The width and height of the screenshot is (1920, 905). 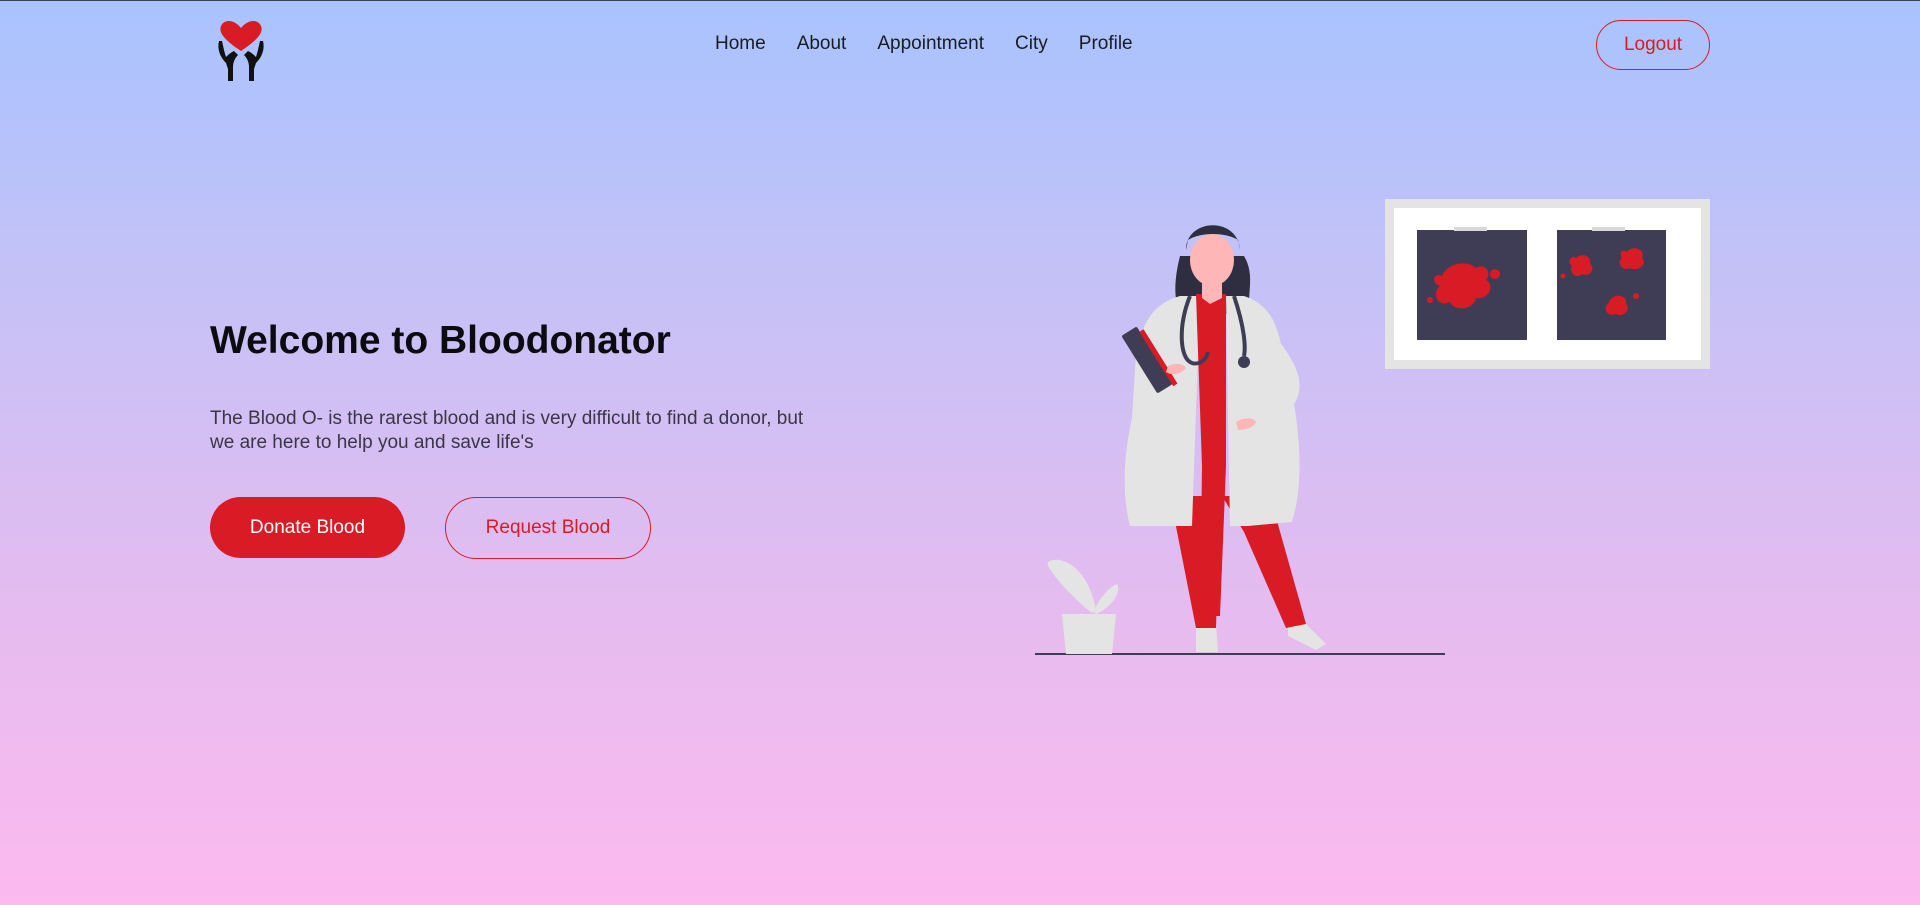 I want to click on logout-button: Logout, so click(x=1653, y=45).